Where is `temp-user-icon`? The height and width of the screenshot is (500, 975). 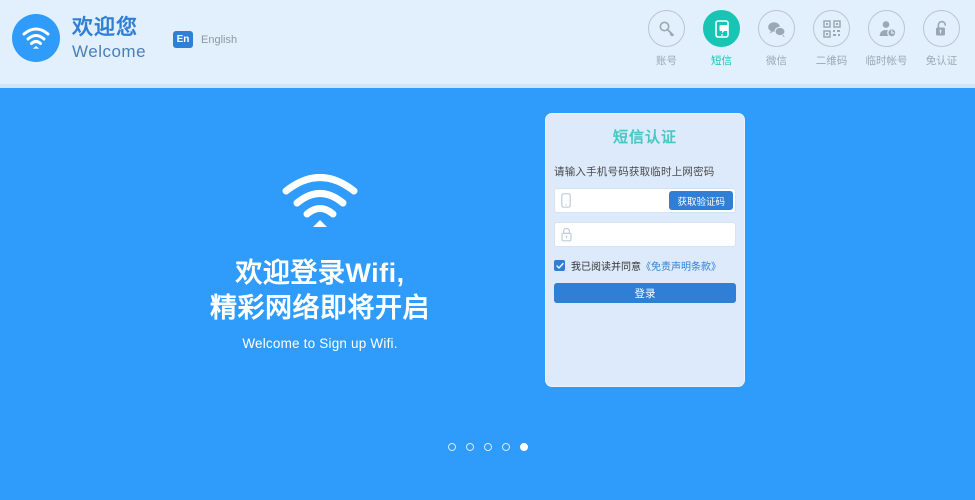
temp-user-icon is located at coordinates (886, 28).